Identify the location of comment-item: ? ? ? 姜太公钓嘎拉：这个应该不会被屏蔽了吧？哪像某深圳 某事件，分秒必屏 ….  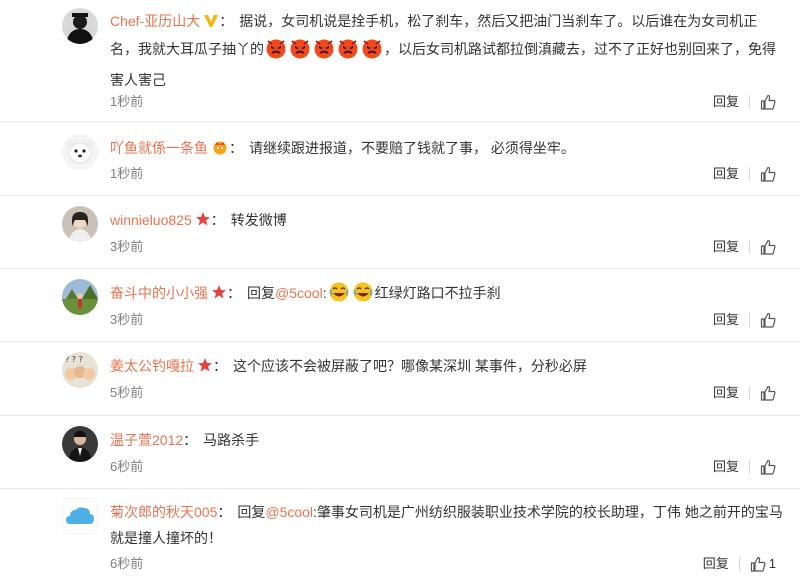
(400, 379).